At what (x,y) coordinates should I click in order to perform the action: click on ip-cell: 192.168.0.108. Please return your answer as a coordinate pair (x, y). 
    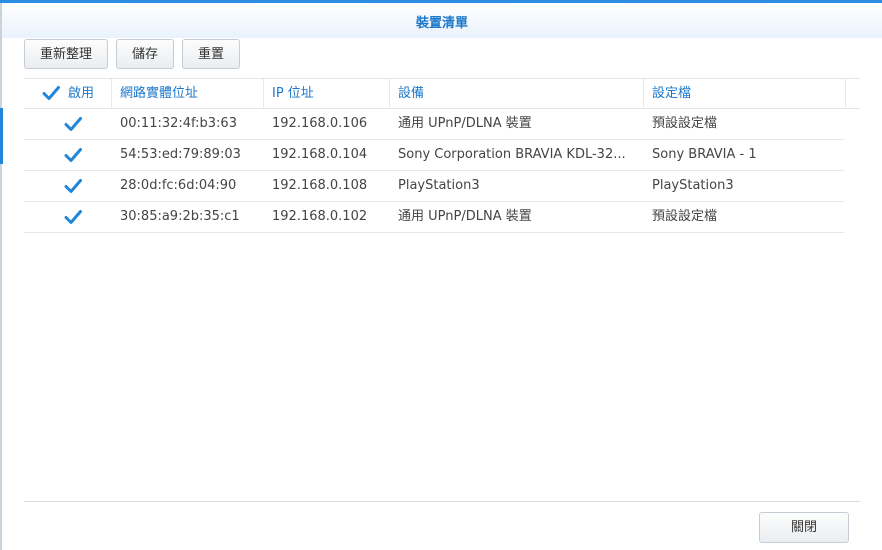
    Looking at the image, I should click on (320, 185).